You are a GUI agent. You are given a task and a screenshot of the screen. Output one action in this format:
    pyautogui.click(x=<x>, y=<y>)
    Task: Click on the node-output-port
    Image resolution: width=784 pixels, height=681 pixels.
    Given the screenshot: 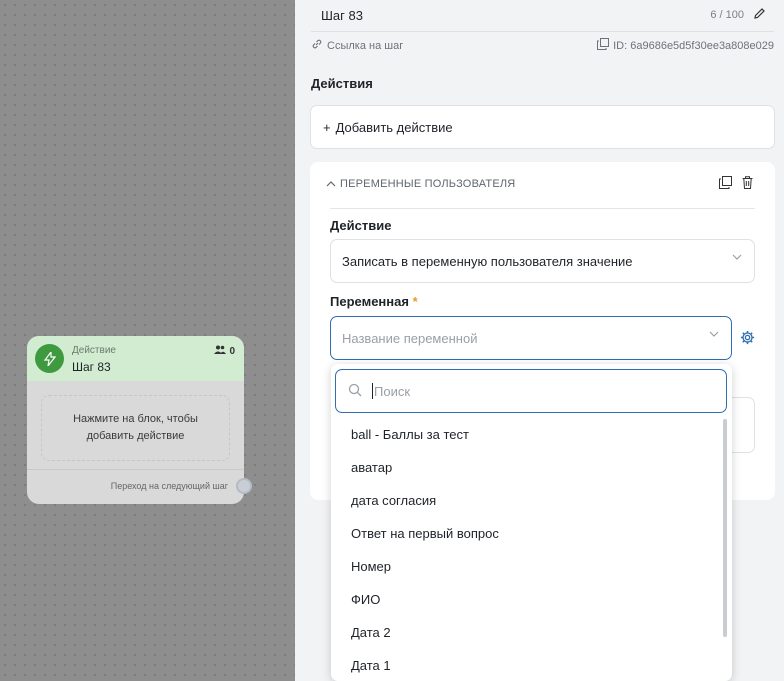 What is the action you would take?
    pyautogui.click(x=244, y=486)
    